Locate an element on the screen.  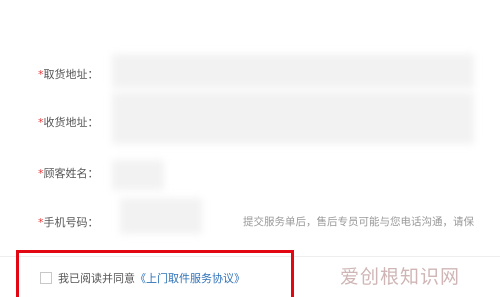
phone-label-text: 手机号码： is located at coordinates (71, 222).